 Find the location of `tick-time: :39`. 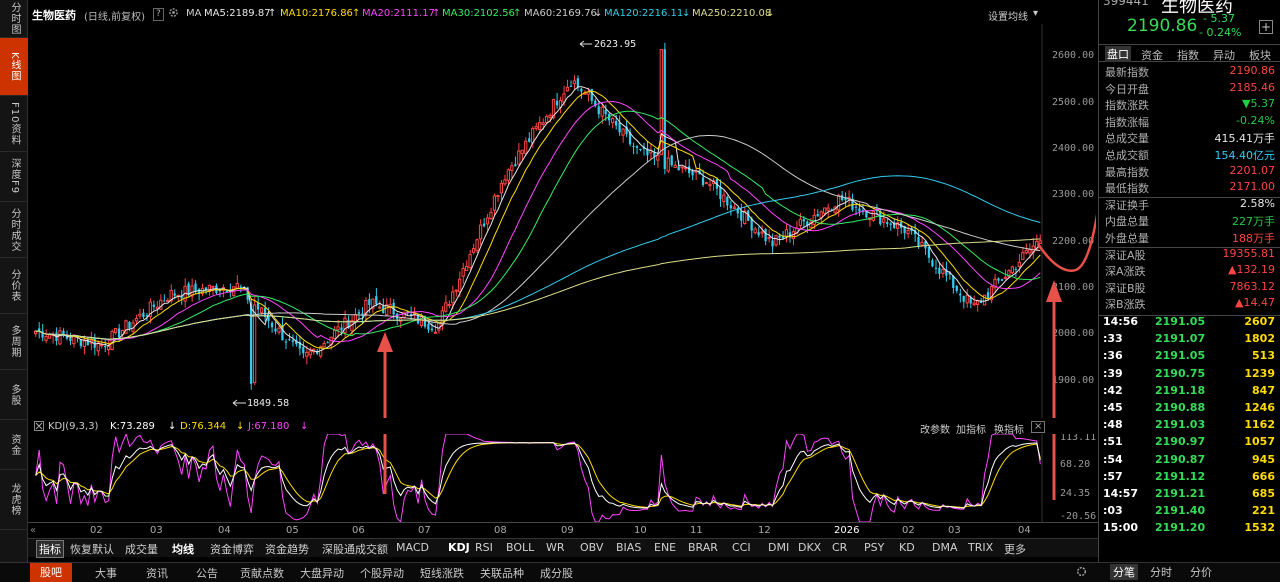

tick-time: :39 is located at coordinates (1113, 373).